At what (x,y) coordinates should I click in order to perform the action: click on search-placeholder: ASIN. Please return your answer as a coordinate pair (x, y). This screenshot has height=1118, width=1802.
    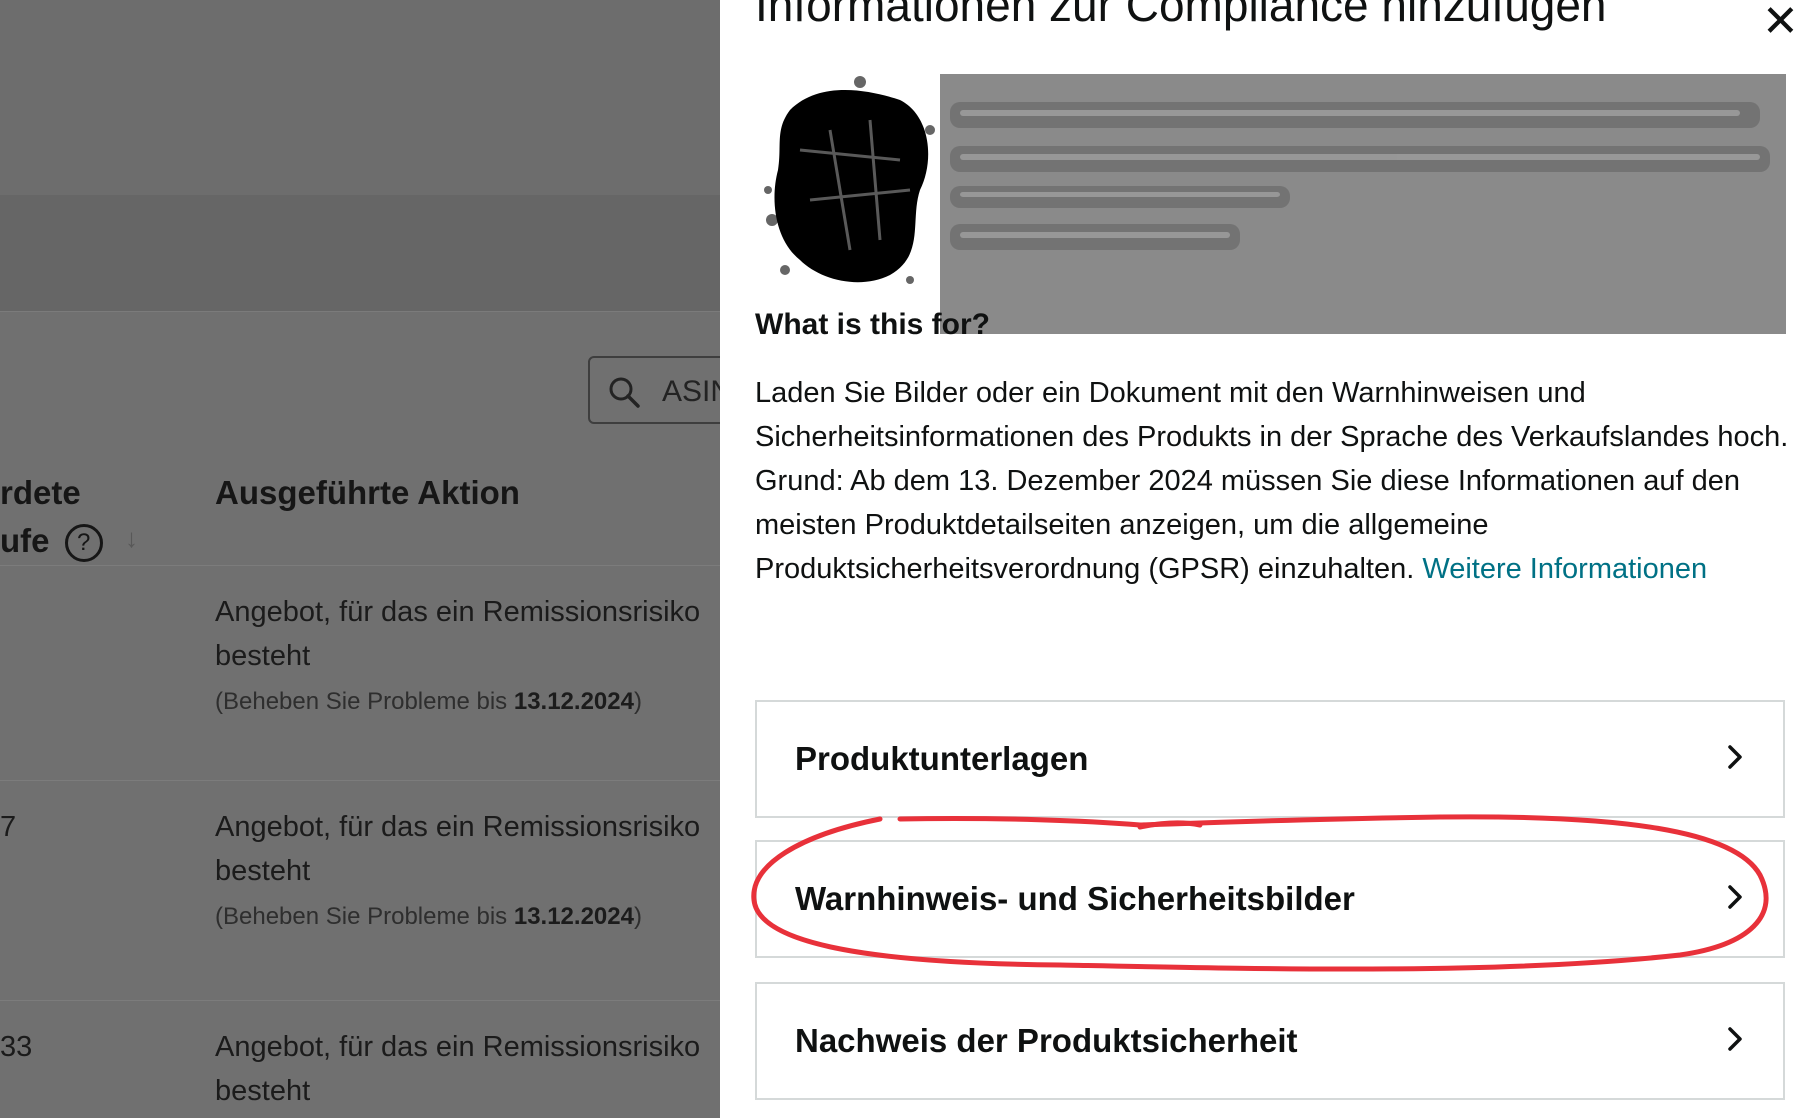
    Looking at the image, I should click on (691, 391).